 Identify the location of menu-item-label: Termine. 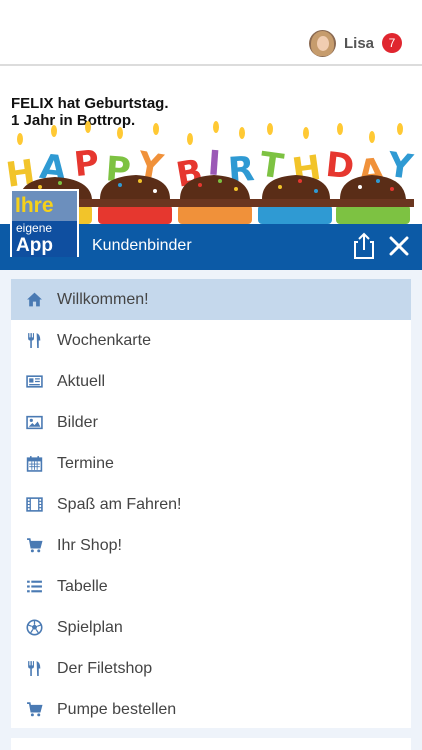
(85, 463).